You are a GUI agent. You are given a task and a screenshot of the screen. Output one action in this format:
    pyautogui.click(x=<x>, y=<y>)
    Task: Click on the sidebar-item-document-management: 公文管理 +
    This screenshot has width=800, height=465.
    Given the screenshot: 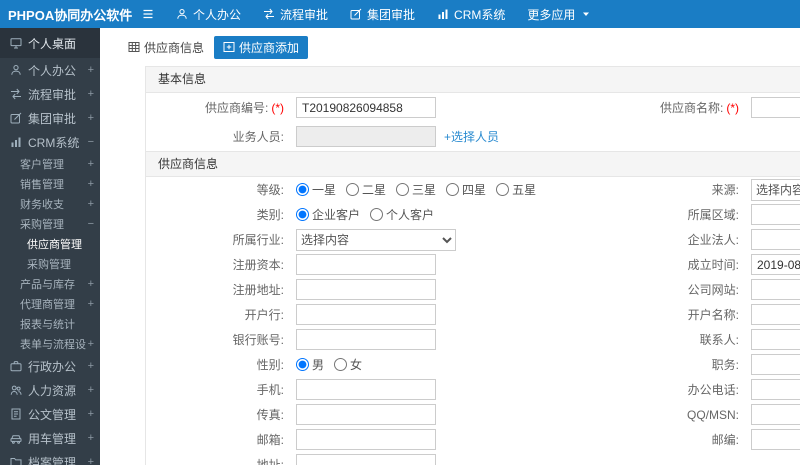 What is the action you would take?
    pyautogui.click(x=50, y=414)
    